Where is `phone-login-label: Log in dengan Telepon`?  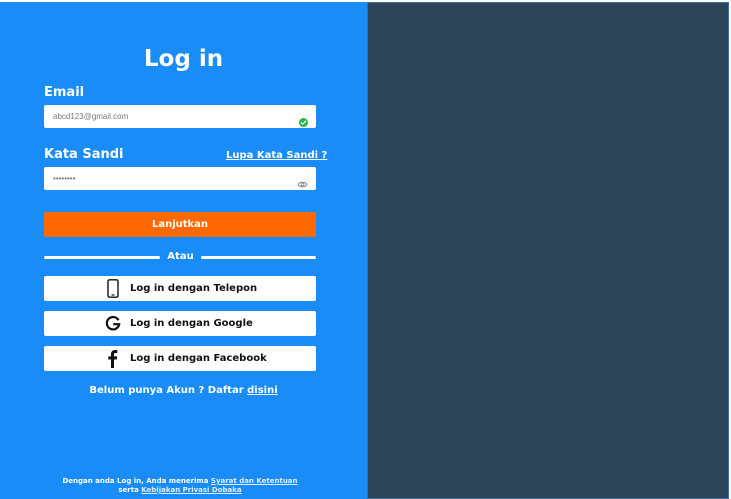
phone-login-label: Log in dengan Telepon is located at coordinates (194, 288).